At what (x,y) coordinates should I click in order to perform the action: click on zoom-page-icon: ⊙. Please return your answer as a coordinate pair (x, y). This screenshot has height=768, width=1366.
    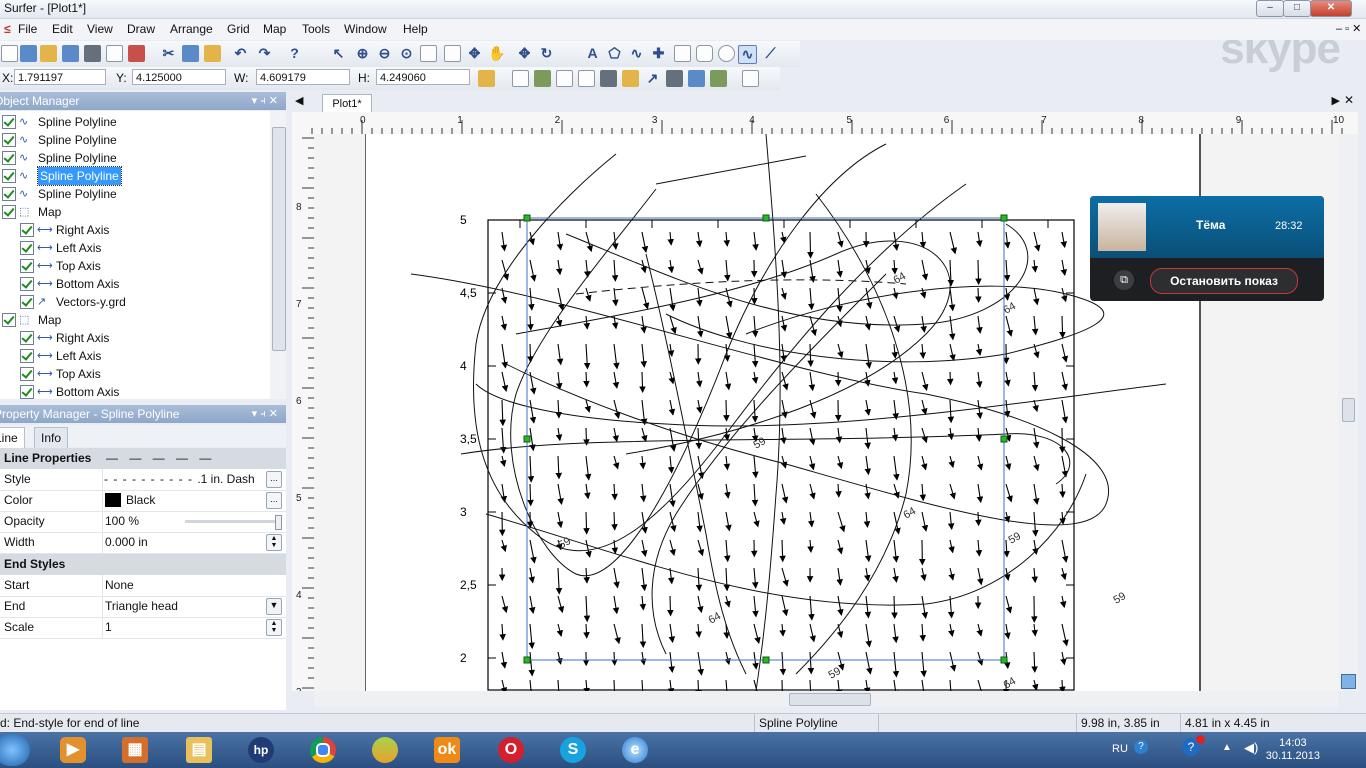
    Looking at the image, I should click on (406, 53).